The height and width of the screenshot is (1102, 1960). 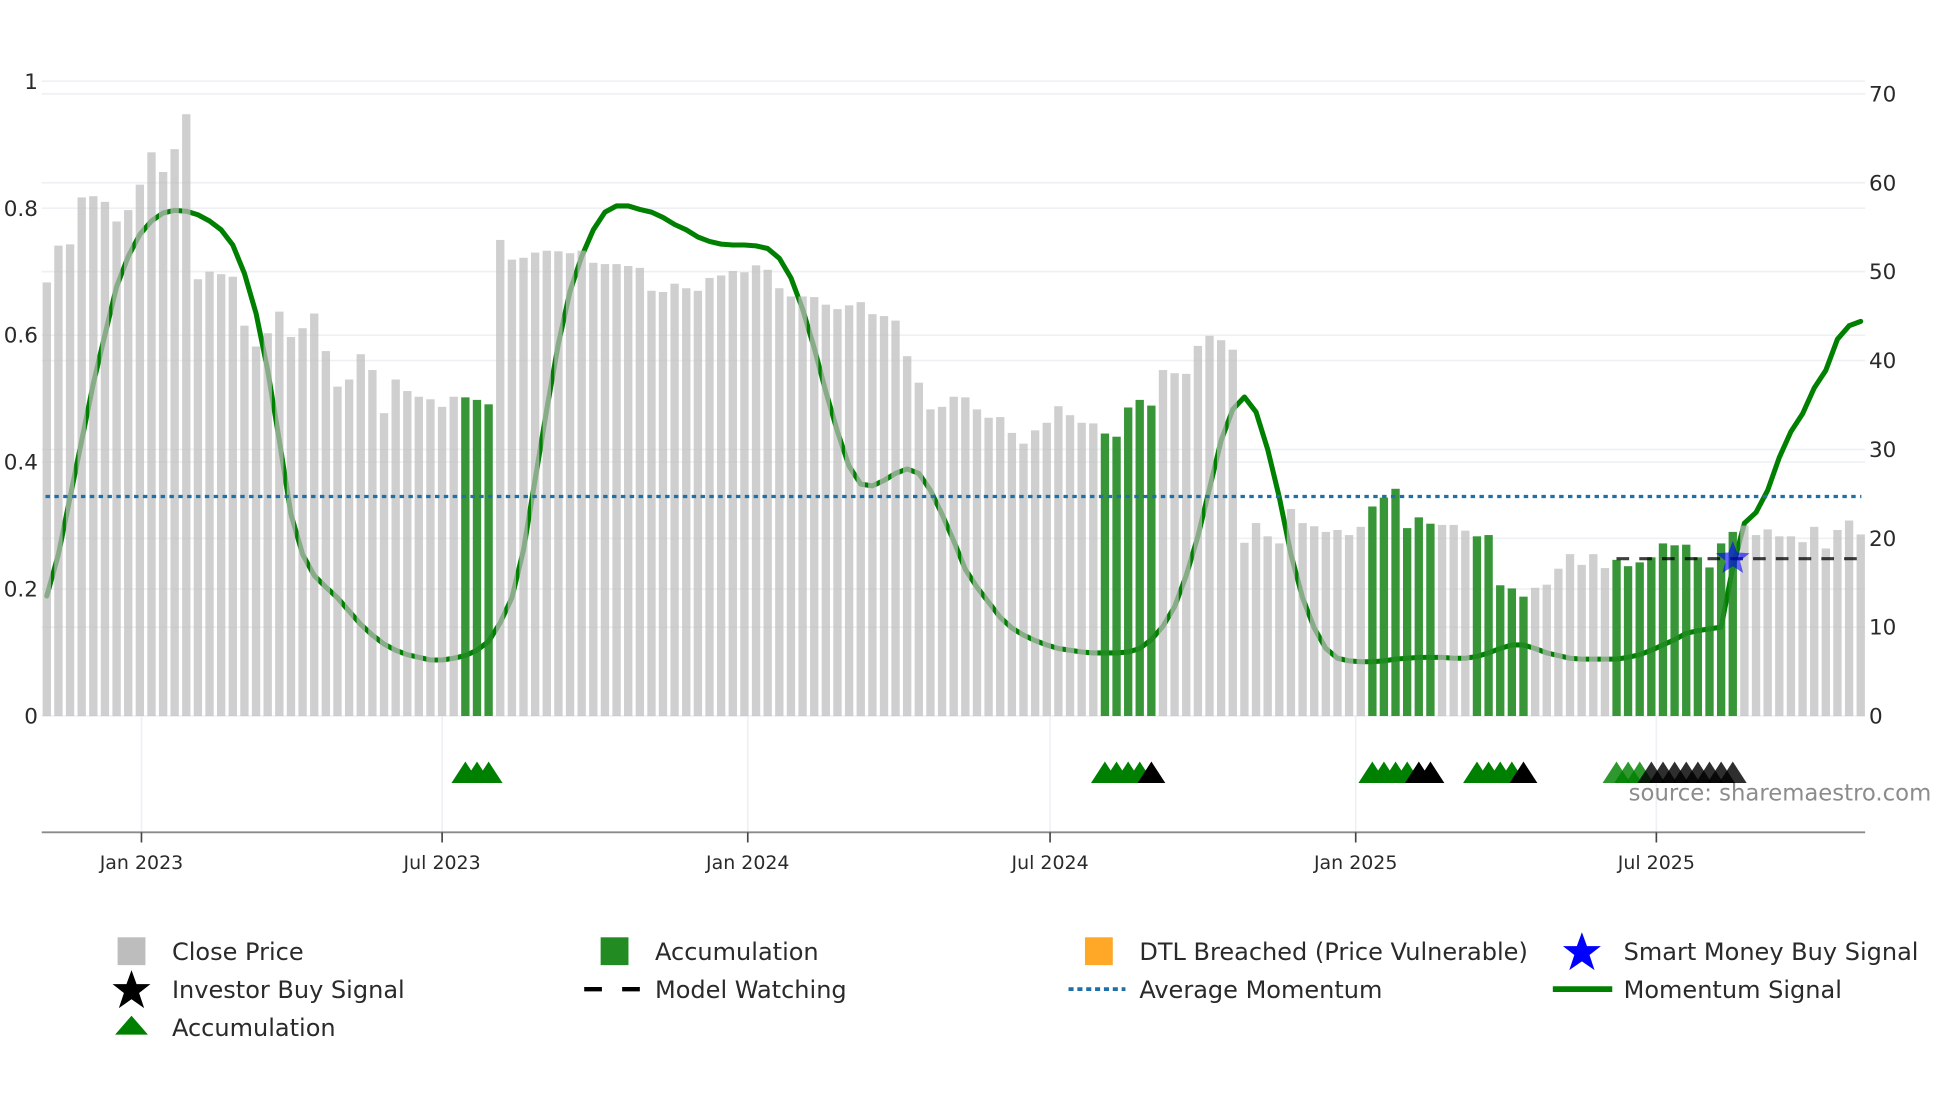 What do you see at coordinates (1050, 863) in the screenshot?
I see `x-tick-label: Jul 2024` at bounding box center [1050, 863].